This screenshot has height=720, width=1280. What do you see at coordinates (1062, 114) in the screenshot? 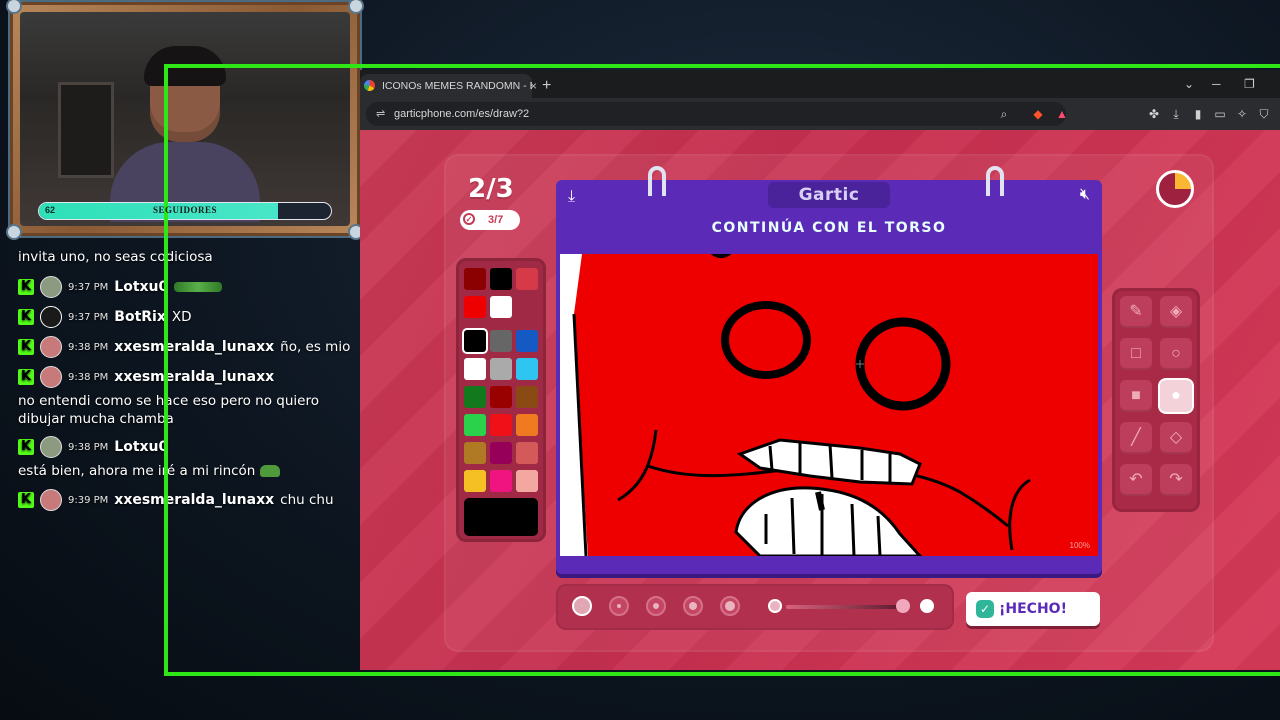
I see `brave-rewards-icon: ▲` at bounding box center [1062, 114].